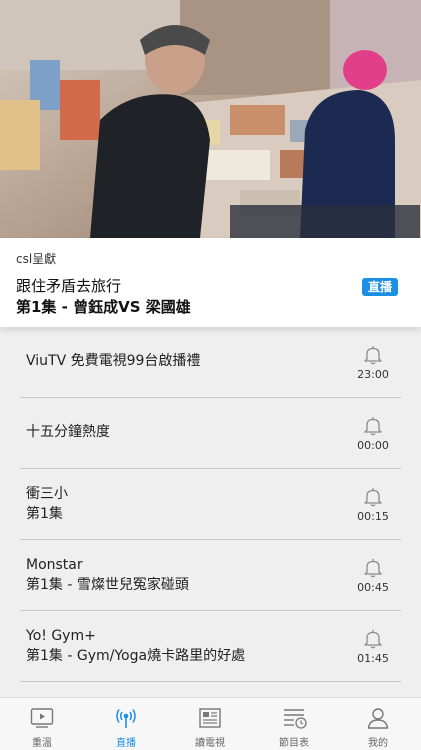 Image resolution: width=421 pixels, height=750 pixels. I want to click on presenter-label: csl呈獻, so click(36, 259).